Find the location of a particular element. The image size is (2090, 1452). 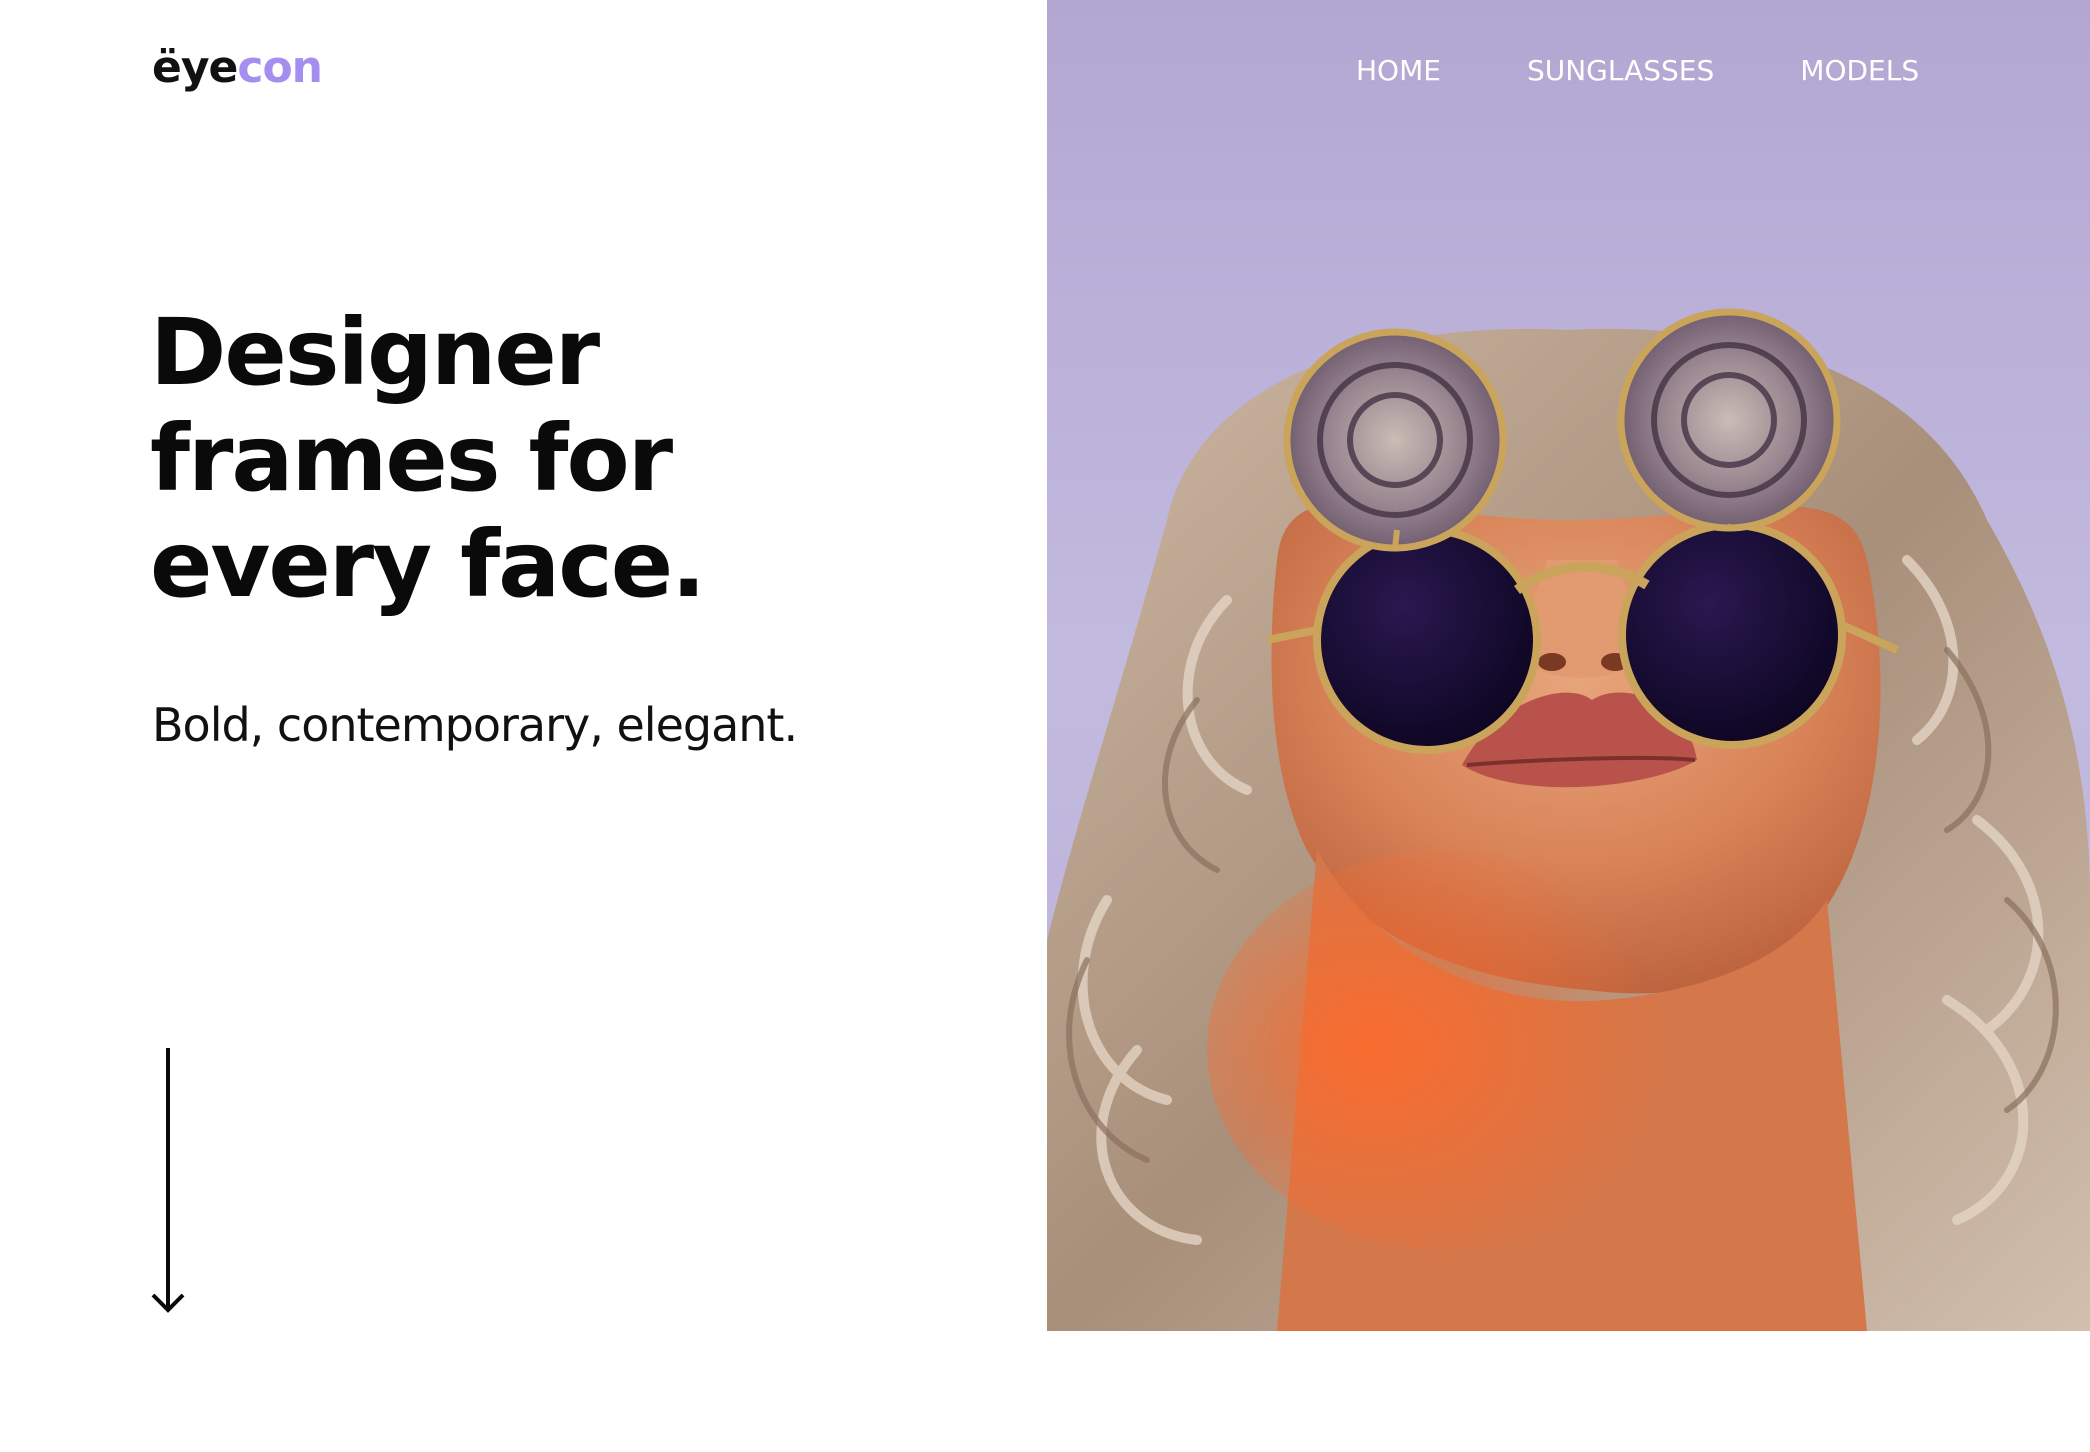

headline-line-3: every face. is located at coordinates (428, 564).